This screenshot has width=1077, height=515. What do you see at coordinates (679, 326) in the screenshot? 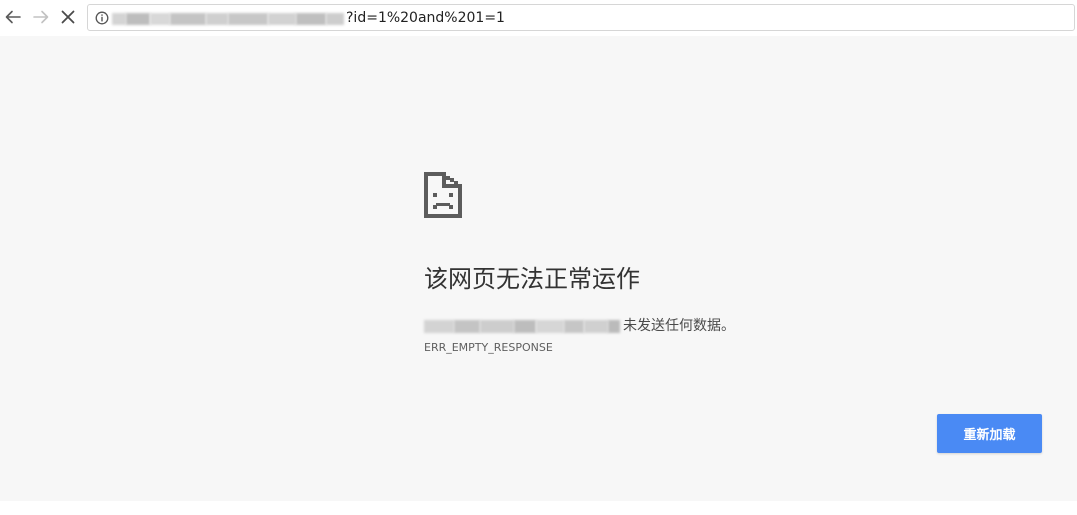
I see `error-message: 未发送任何数据。` at bounding box center [679, 326].